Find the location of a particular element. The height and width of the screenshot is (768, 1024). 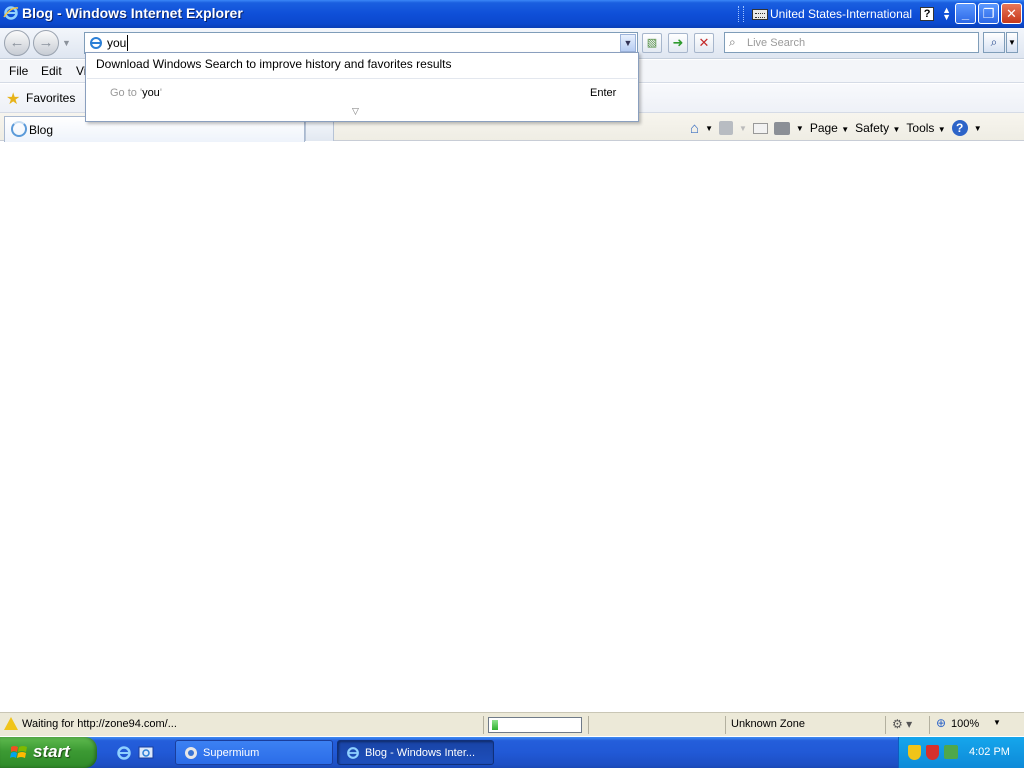

language-bar-grip is located at coordinates (741, 14).